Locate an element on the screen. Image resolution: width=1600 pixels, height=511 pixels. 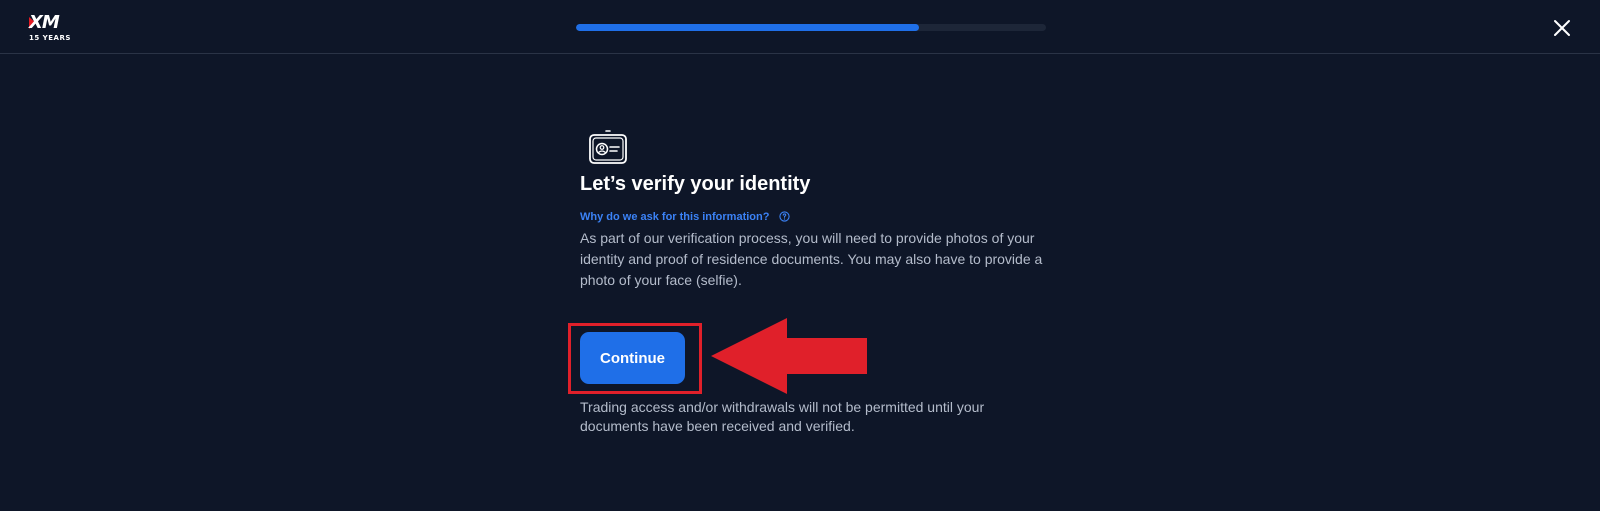
close-button is located at coordinates (1562, 28).